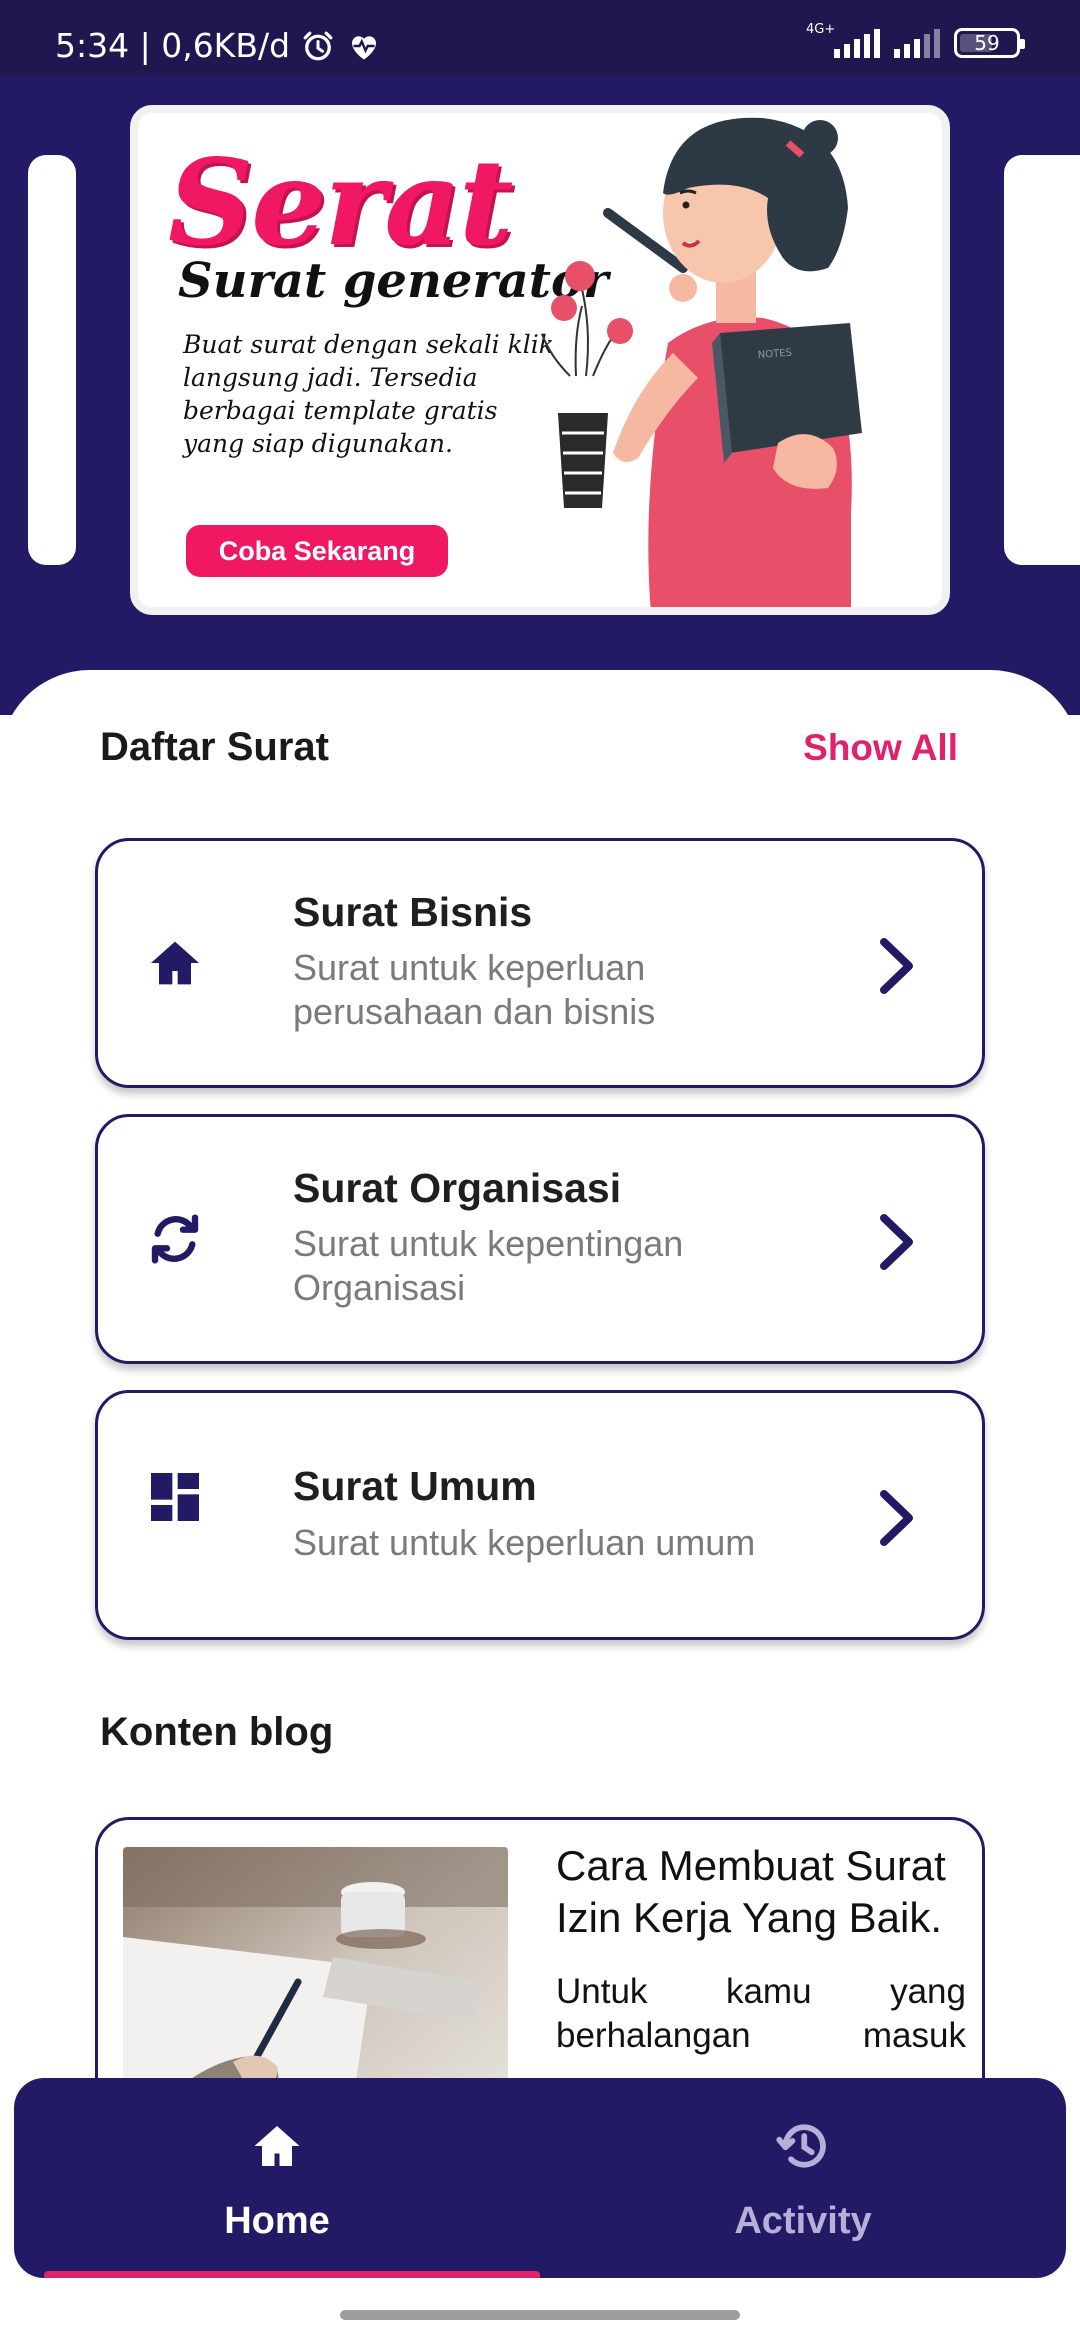 This screenshot has height=2340, width=1080. What do you see at coordinates (1042, 360) in the screenshot?
I see `carousel-next-card` at bounding box center [1042, 360].